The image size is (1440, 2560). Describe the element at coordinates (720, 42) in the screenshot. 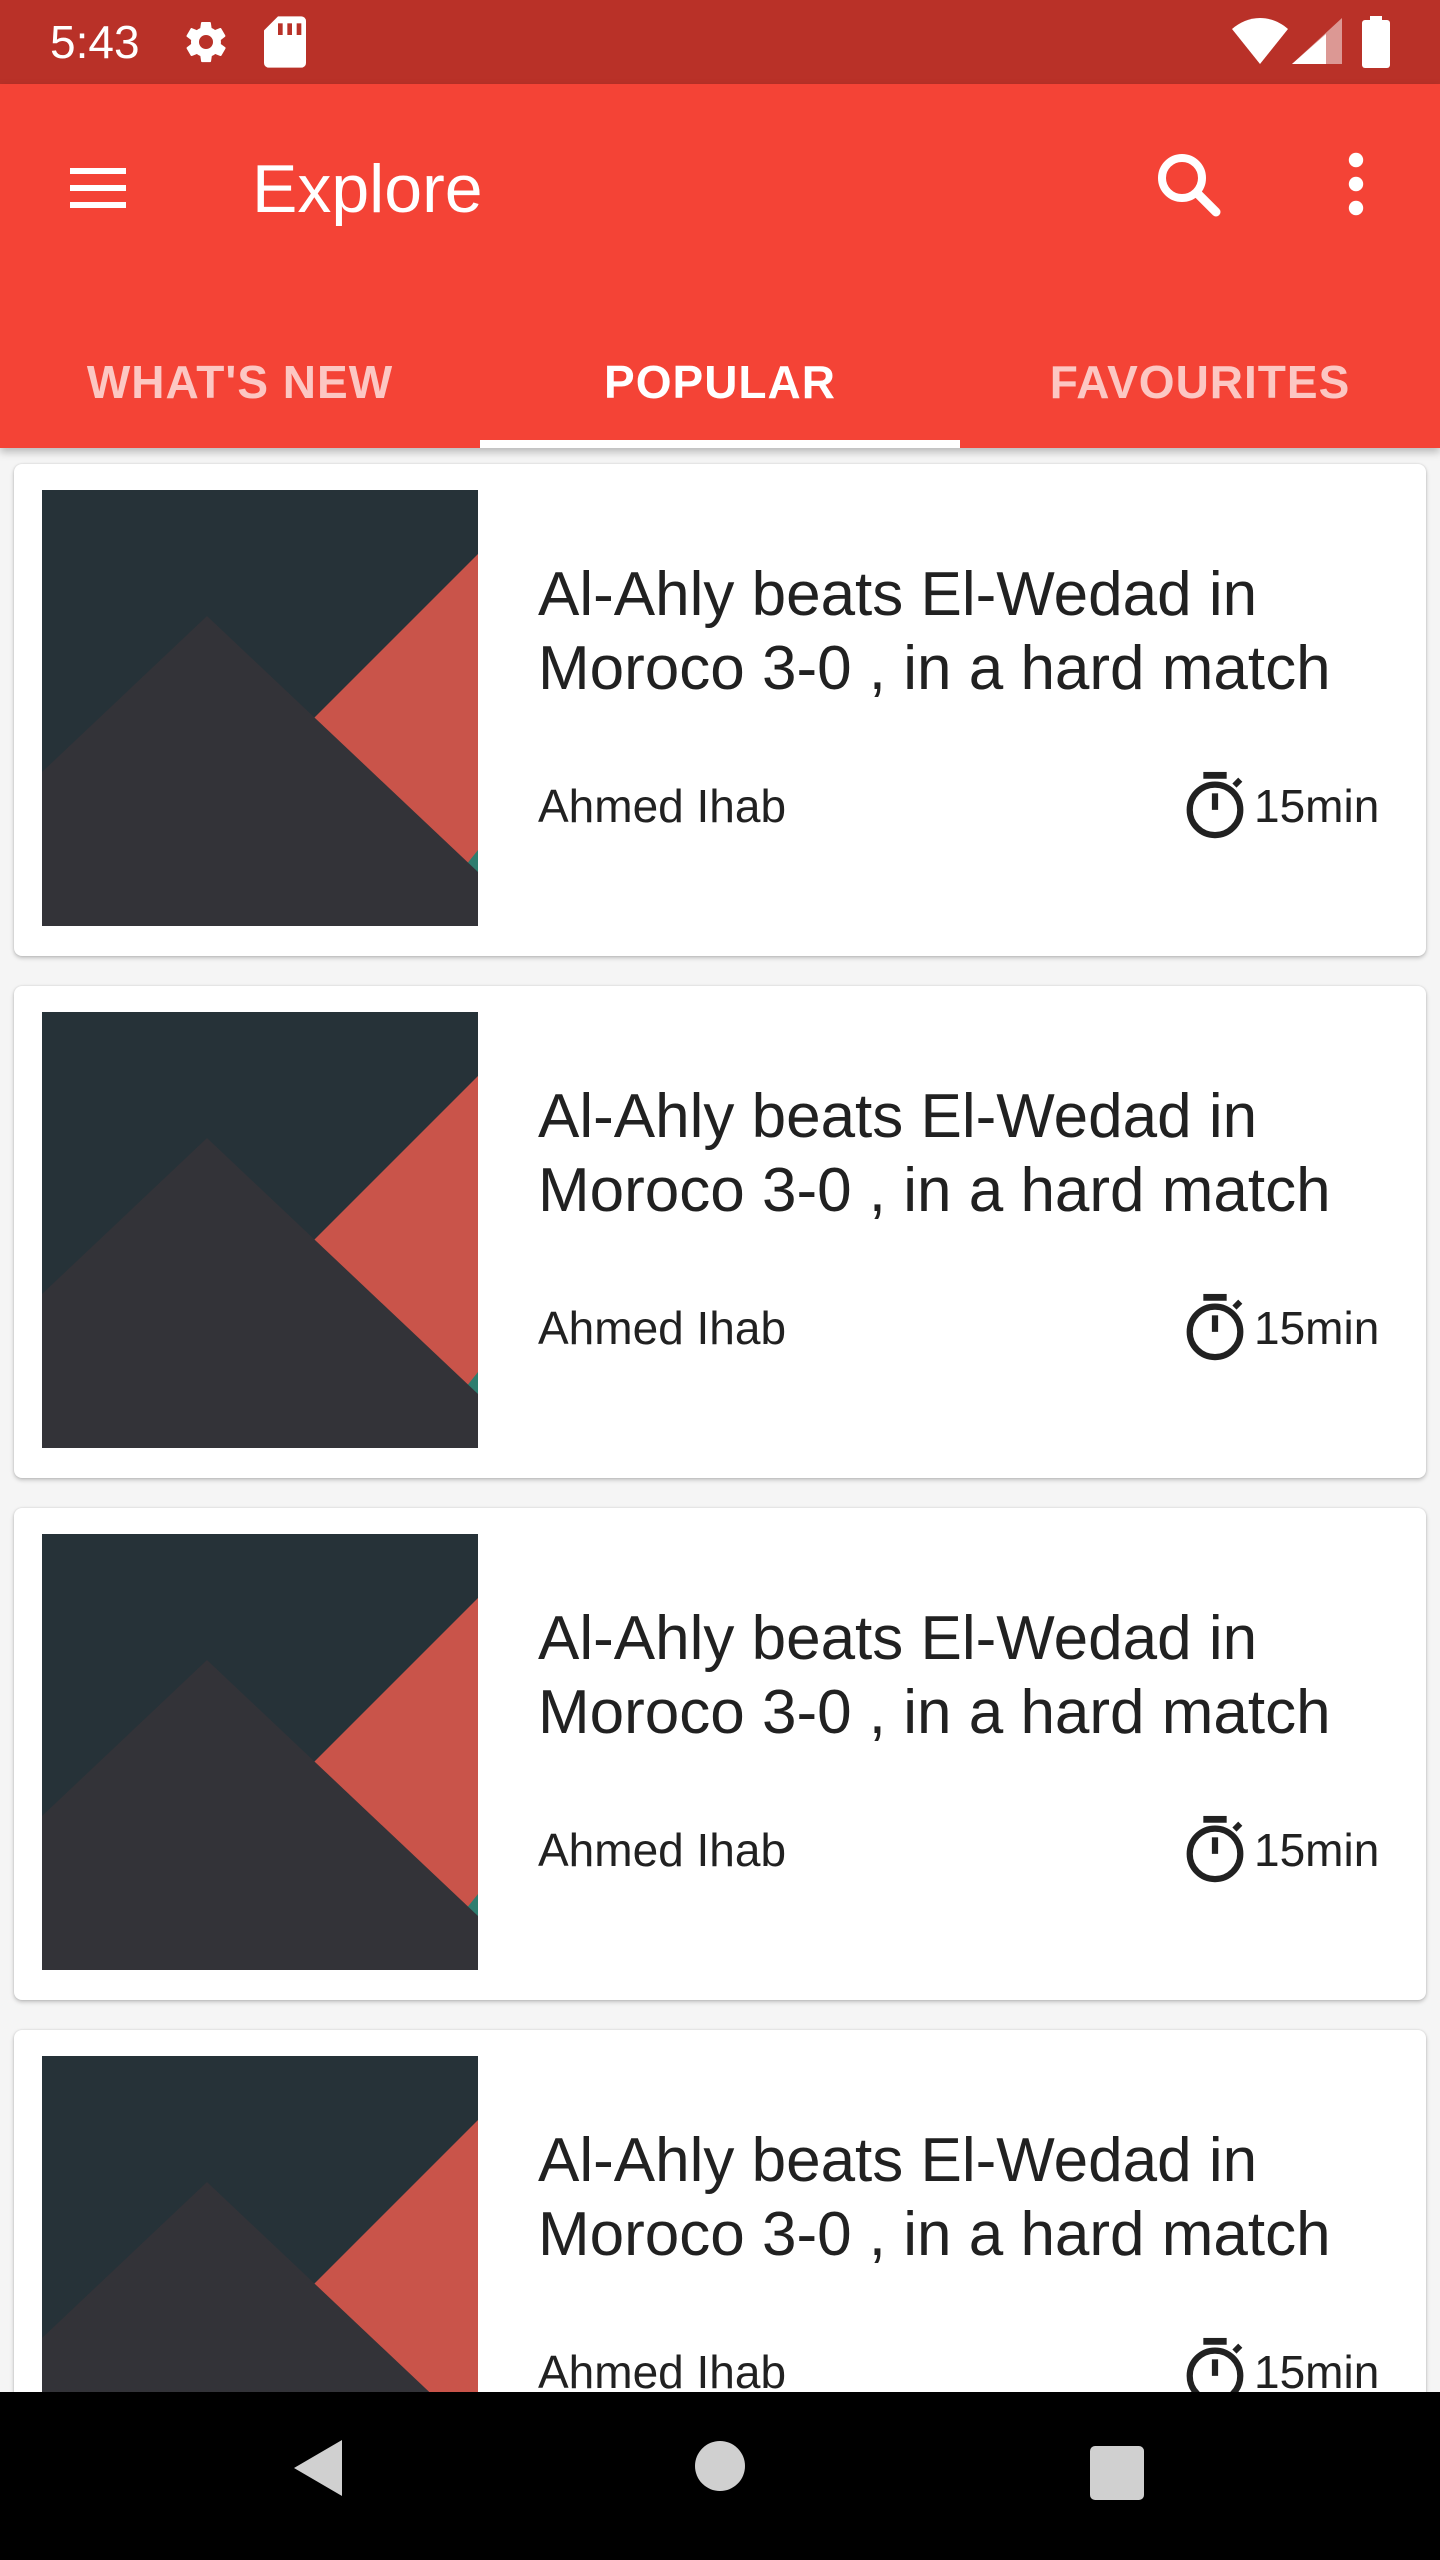

I see `status-bar: 5:43` at that location.